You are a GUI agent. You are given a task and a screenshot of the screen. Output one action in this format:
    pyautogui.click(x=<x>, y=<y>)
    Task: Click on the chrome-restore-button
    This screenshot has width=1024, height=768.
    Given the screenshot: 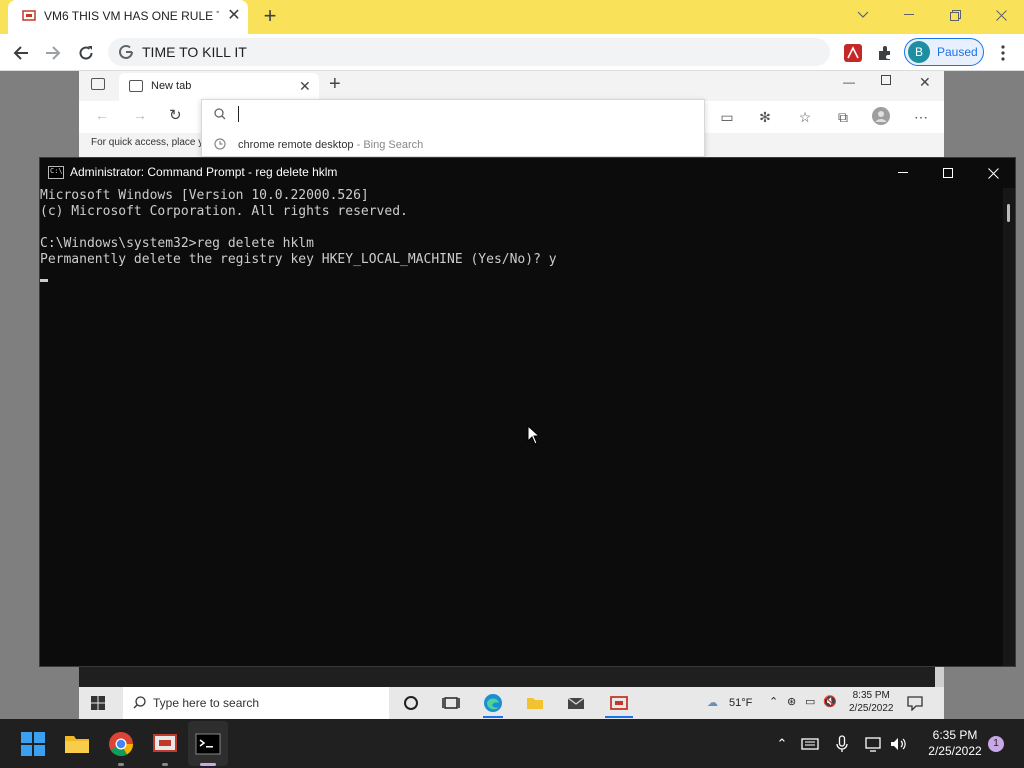 What is the action you would take?
    pyautogui.click(x=955, y=15)
    